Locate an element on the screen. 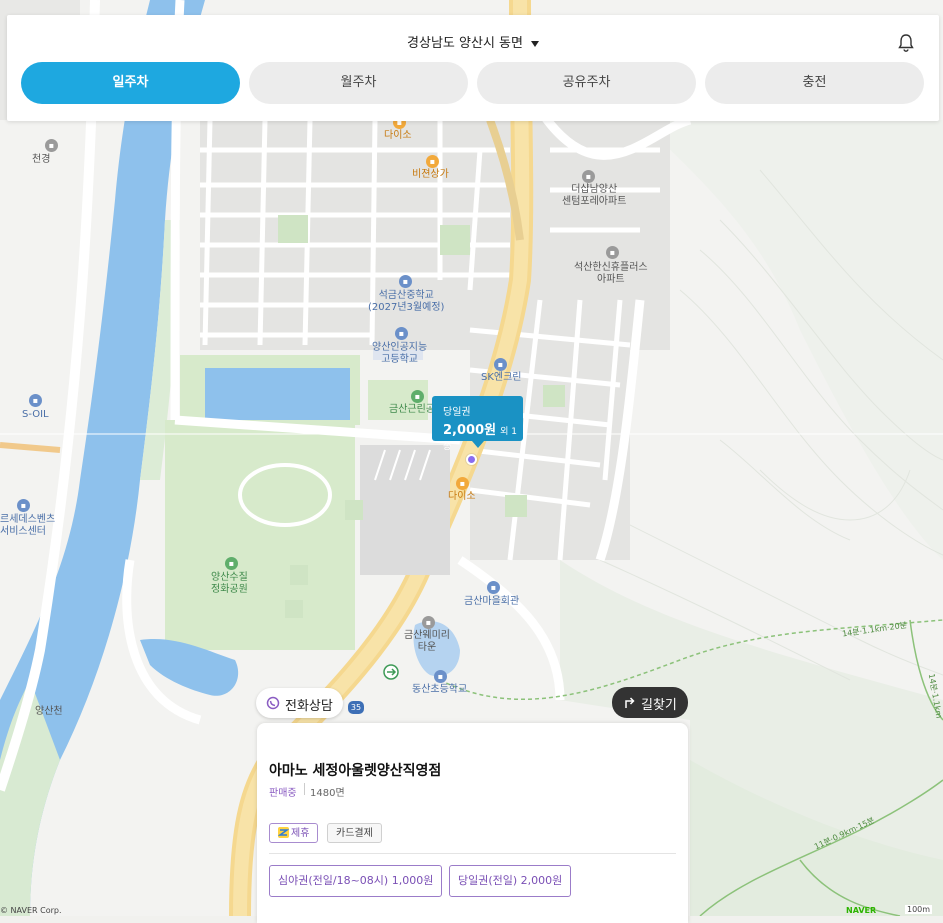 The image size is (943, 923). route-number: 35 is located at coordinates (356, 707).